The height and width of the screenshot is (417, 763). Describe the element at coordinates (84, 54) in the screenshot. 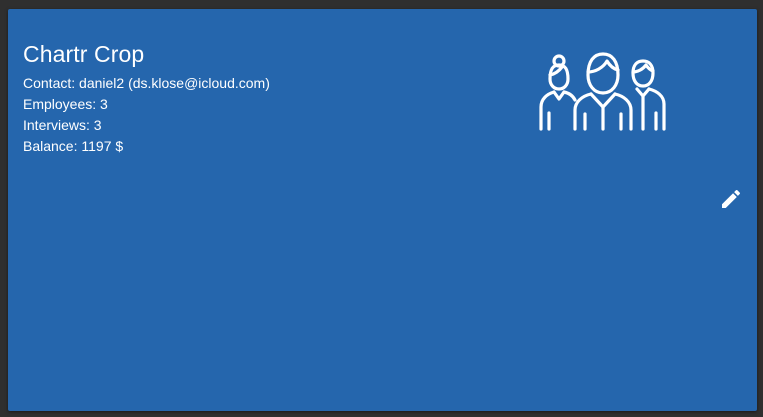

I see `company-name: Chartr Crop` at that location.